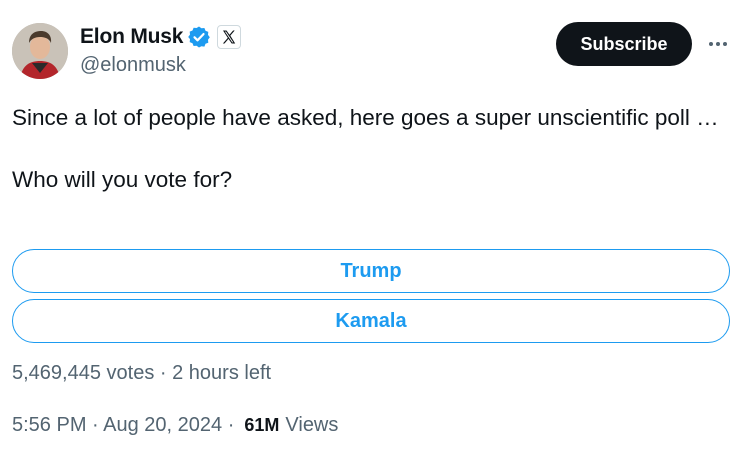 The width and height of the screenshot is (752, 453). I want to click on poll-option-trump: Trump, so click(371, 271).